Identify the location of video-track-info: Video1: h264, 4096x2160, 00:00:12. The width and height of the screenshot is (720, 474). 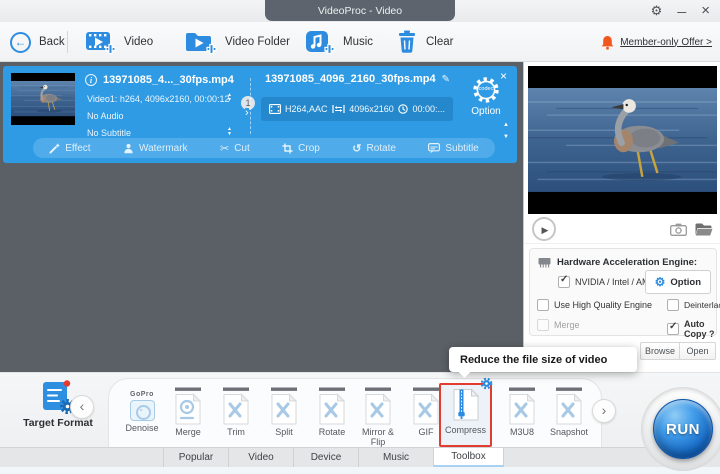
(158, 99).